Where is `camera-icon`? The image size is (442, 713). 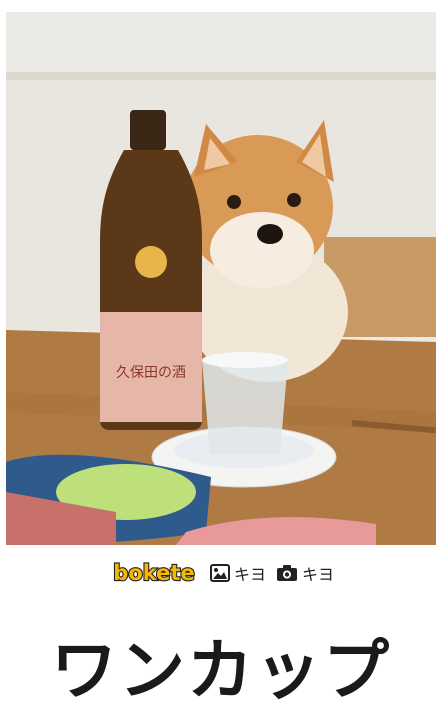
camera-icon is located at coordinates (287, 573).